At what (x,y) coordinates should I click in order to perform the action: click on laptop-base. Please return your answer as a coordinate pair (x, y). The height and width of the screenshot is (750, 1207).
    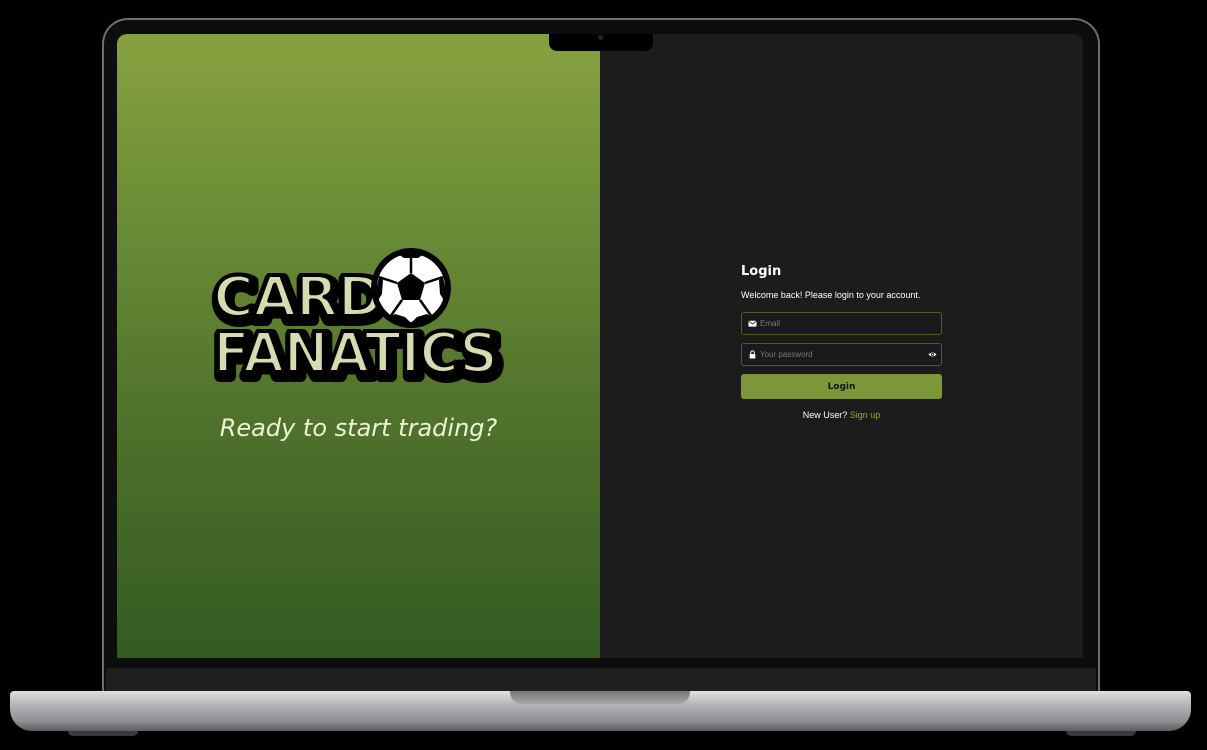
    Looking at the image, I should click on (600, 711).